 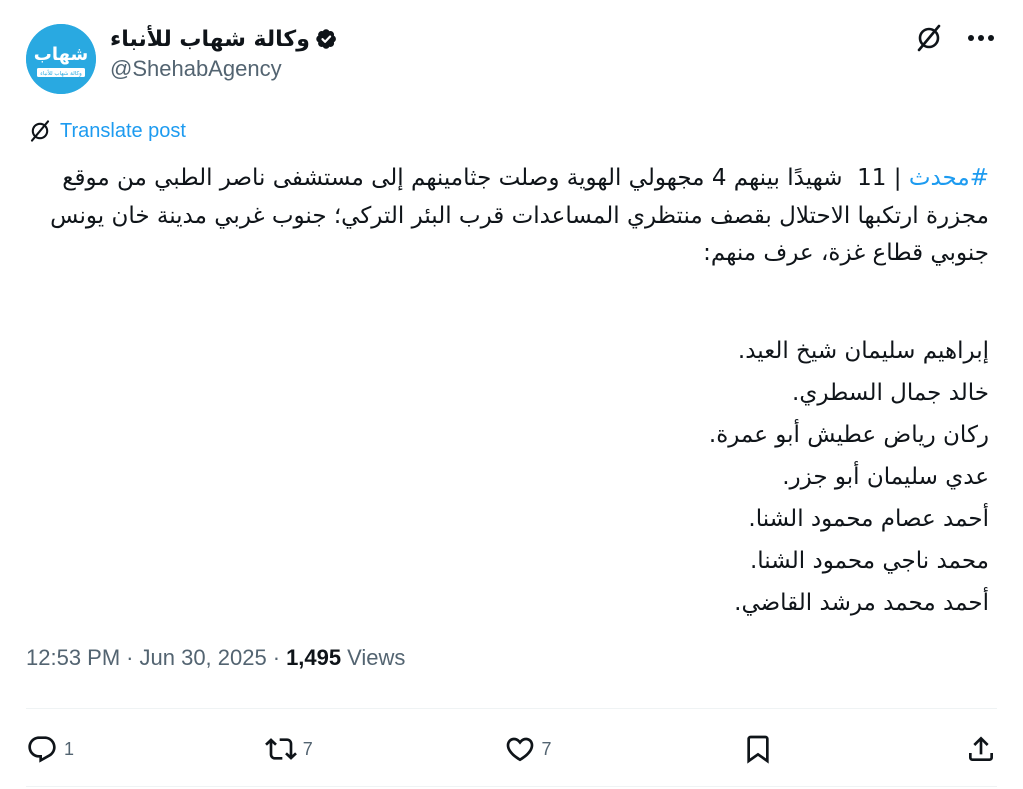 I want to click on views-count: 1,495, so click(x=313, y=658).